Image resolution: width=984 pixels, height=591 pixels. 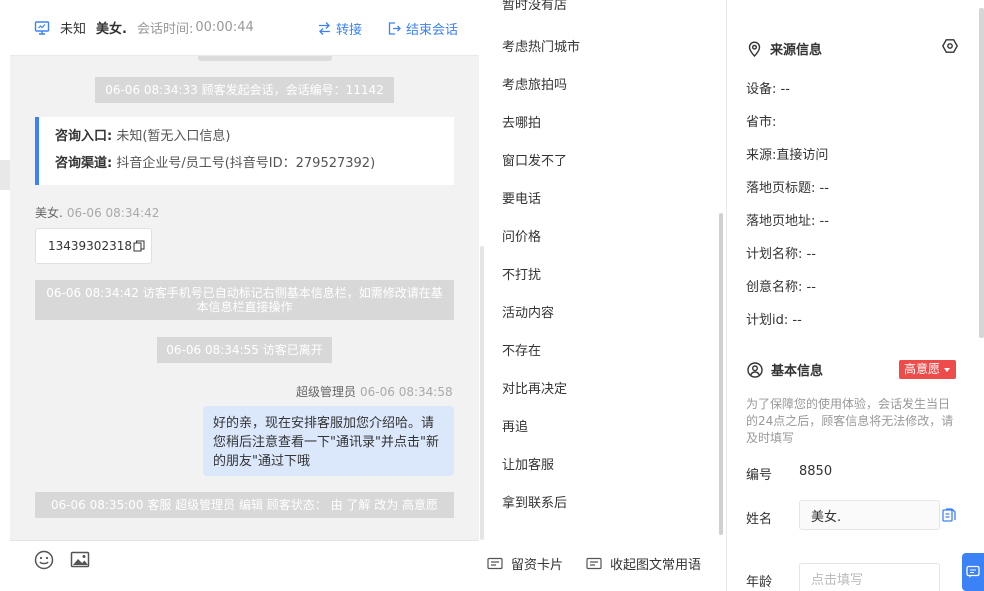 I want to click on quick-phrase-item: 暂时没有店, so click(x=534, y=6).